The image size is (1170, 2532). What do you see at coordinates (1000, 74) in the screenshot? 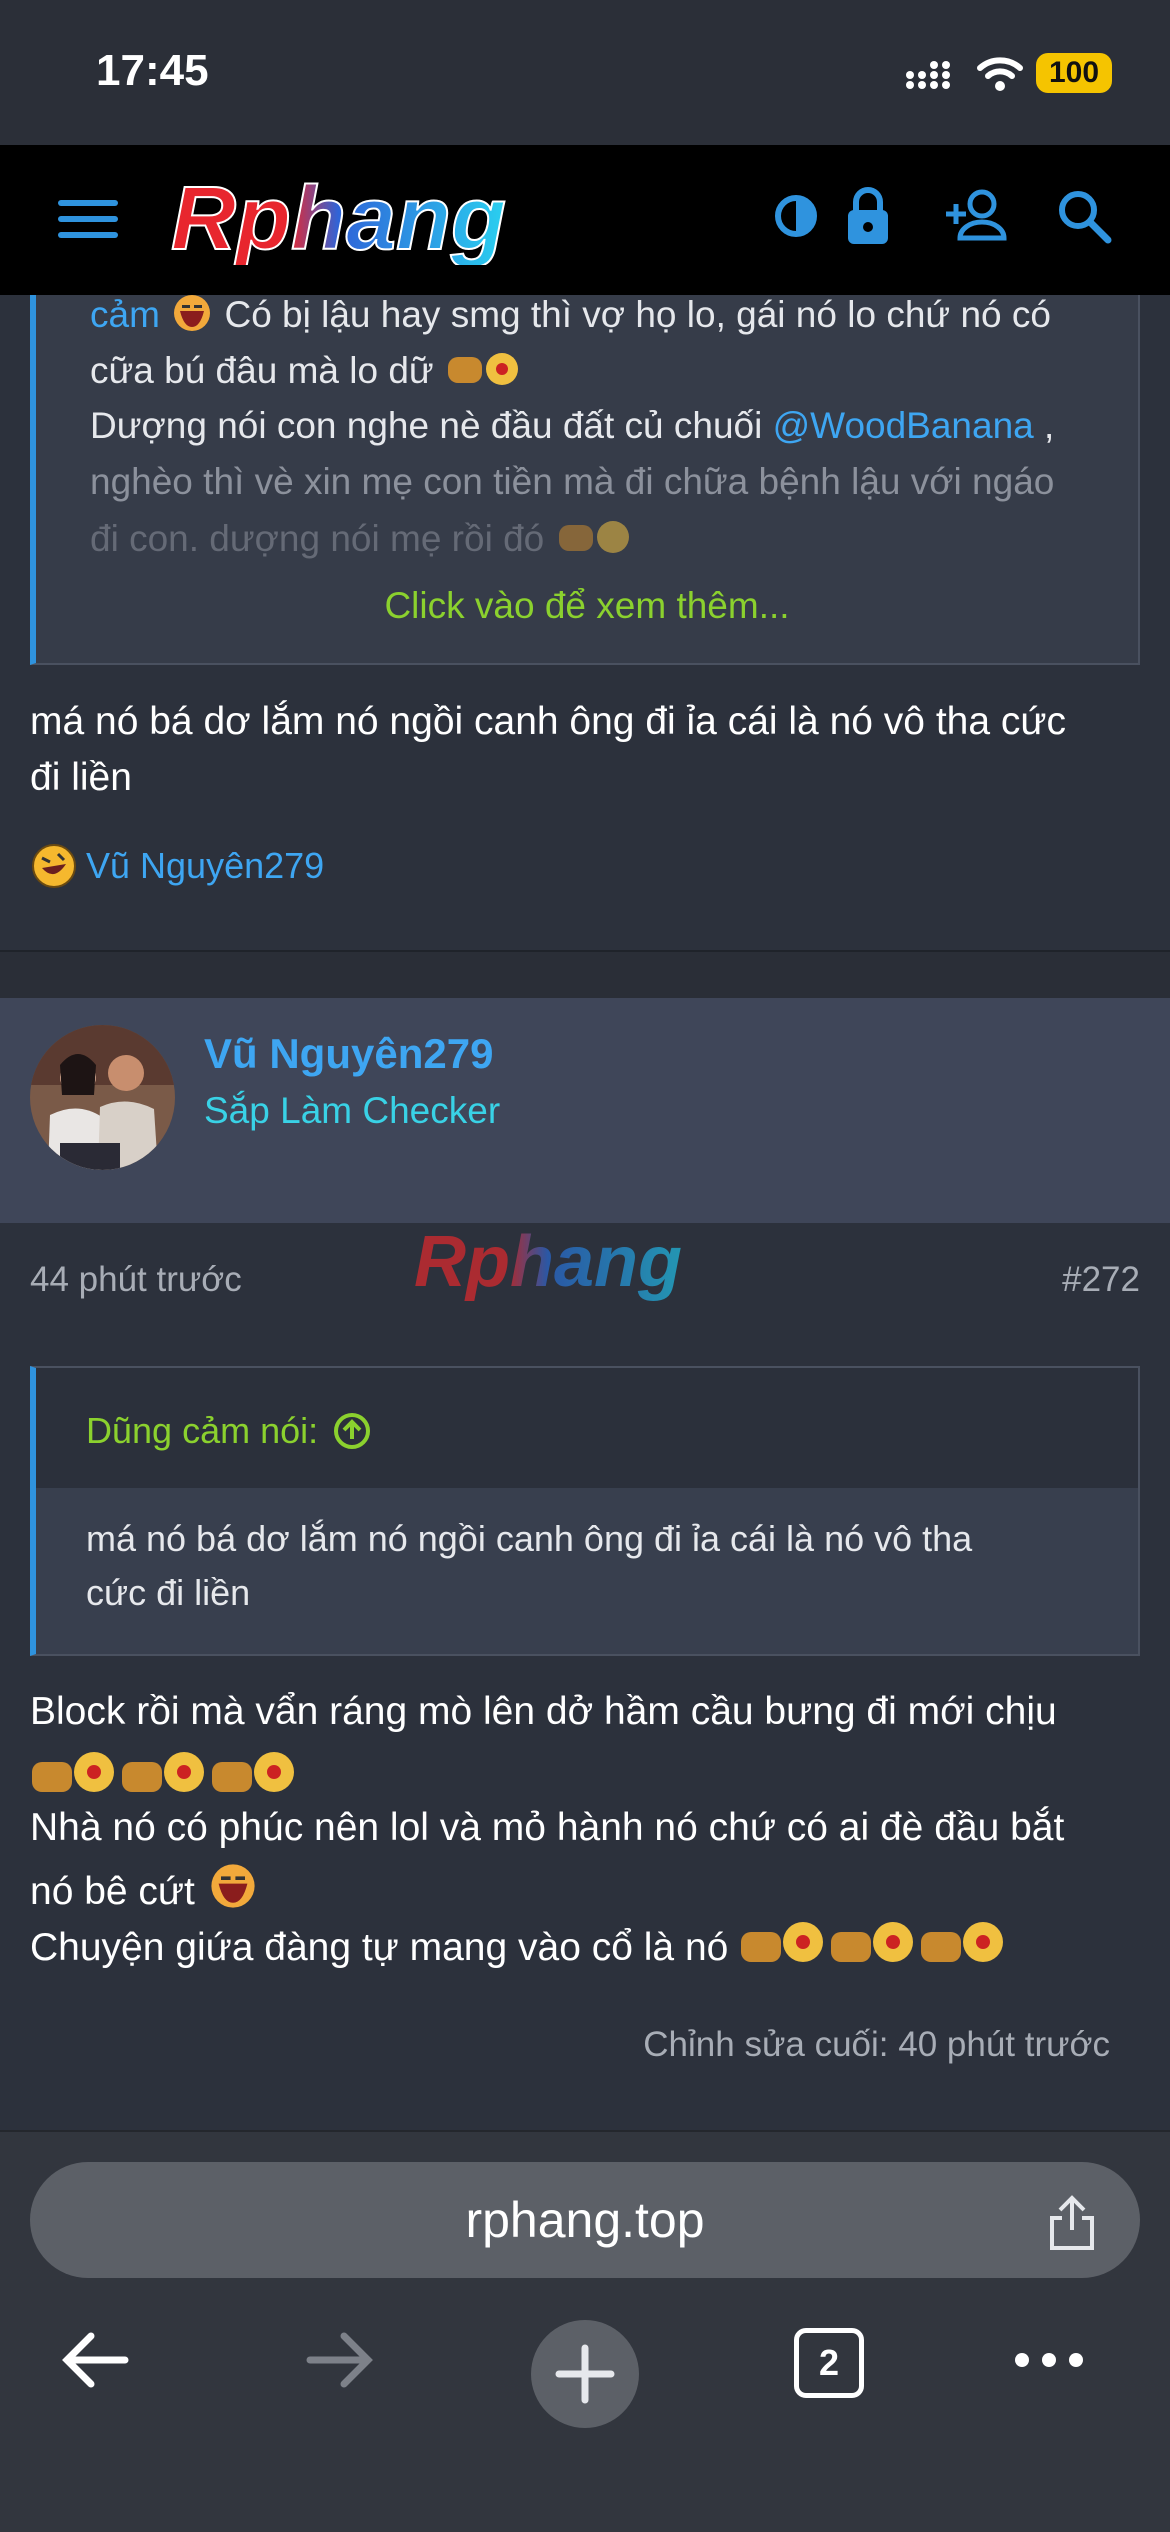
I see `wifi-icon` at bounding box center [1000, 74].